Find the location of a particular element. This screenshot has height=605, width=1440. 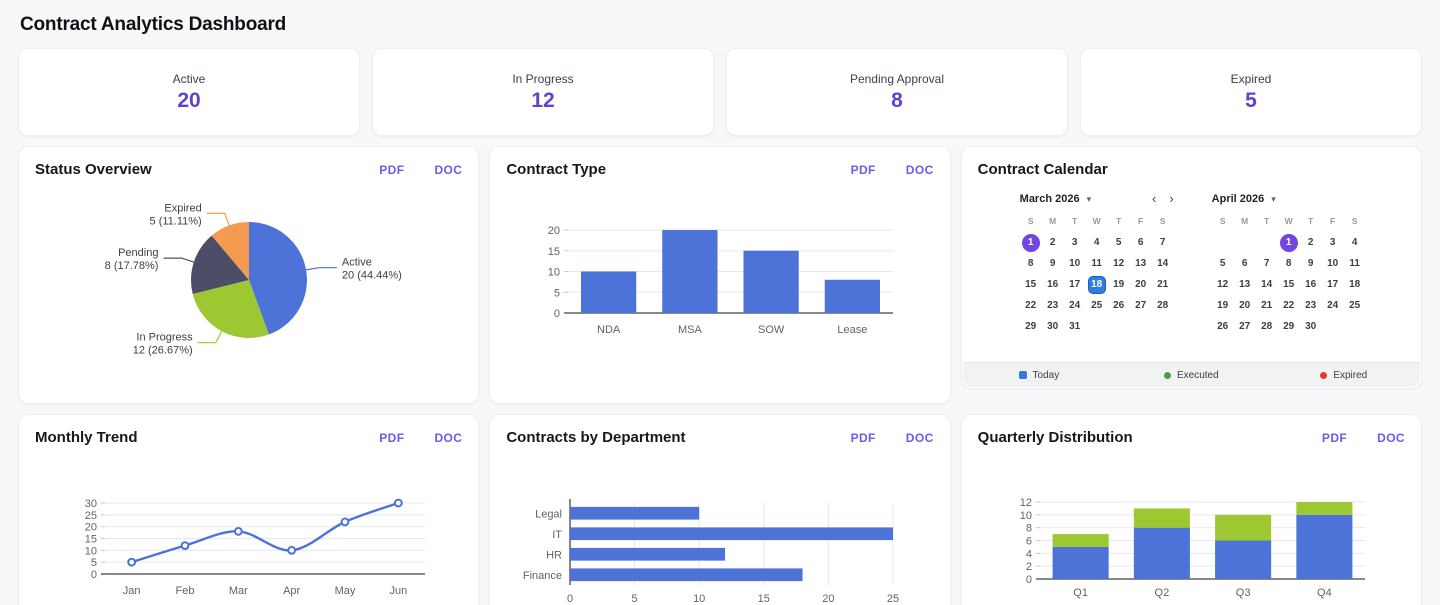

svg-text: Lease is located at coordinates (853, 330).